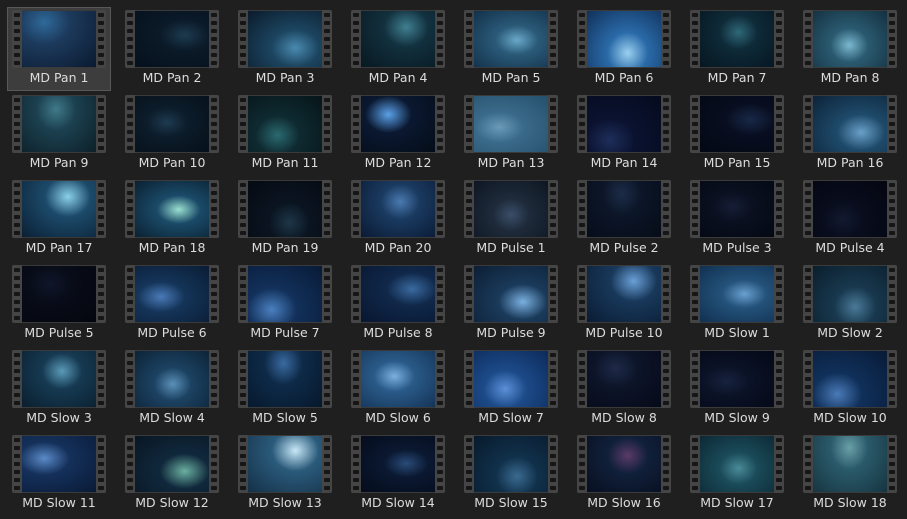  Describe the element at coordinates (624, 389) in the screenshot. I see `clip-item: MD Slow 8` at that location.